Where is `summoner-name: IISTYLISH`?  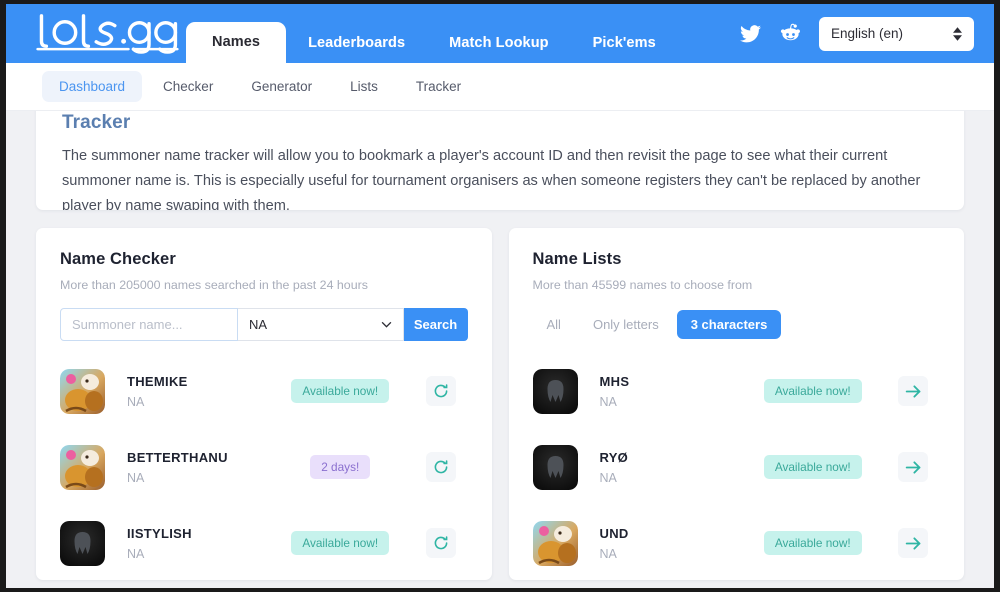 summoner-name: IISTYLISH is located at coordinates (159, 533).